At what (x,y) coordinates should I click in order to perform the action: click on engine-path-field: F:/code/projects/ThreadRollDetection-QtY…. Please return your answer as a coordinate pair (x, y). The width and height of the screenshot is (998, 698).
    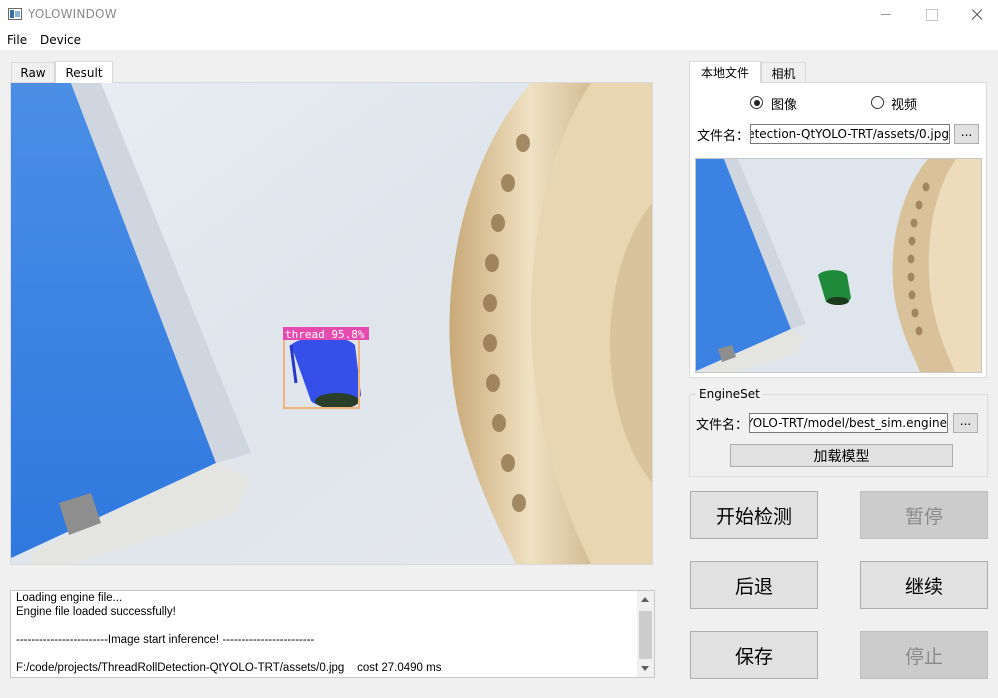
    Looking at the image, I should click on (848, 423).